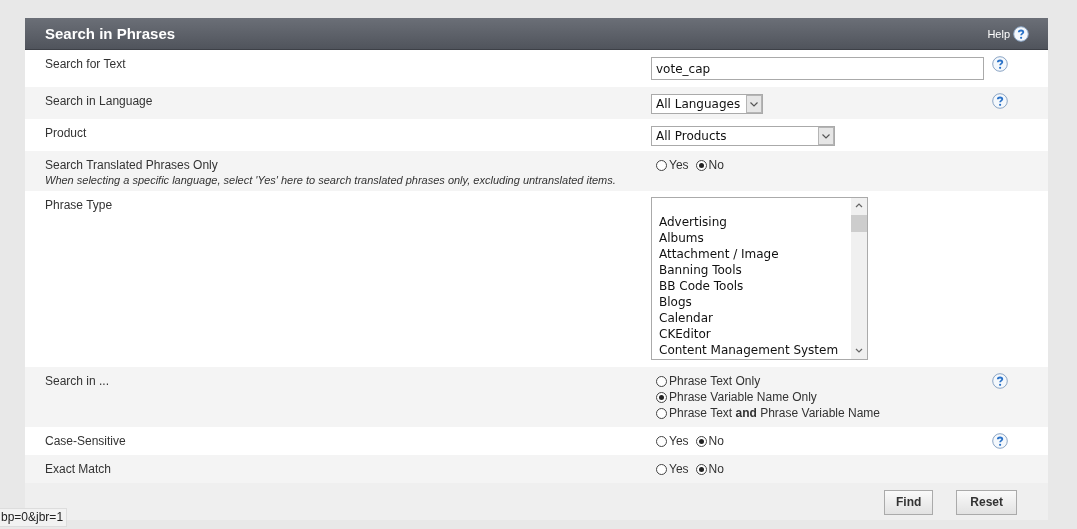 Image resolution: width=1077 pixels, height=529 pixels. What do you see at coordinates (110, 33) in the screenshot?
I see `panel-title: Search in Phrases` at bounding box center [110, 33].